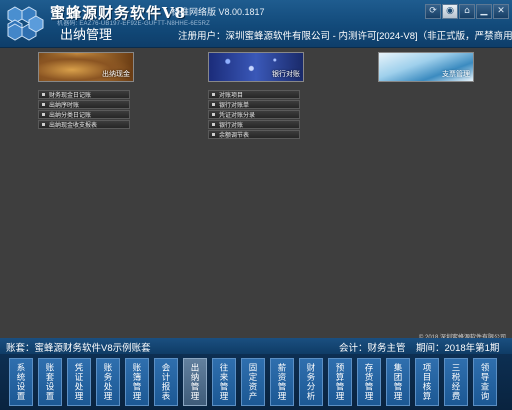  What do you see at coordinates (427, 382) in the screenshot?
I see `nav-project: 项目核算` at bounding box center [427, 382].